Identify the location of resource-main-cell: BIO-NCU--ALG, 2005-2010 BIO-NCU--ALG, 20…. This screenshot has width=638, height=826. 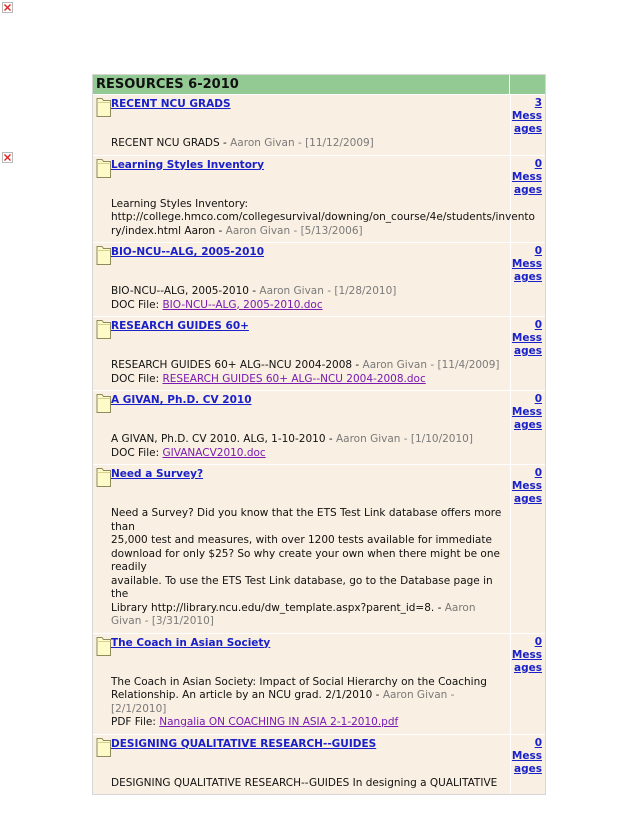
(301, 279).